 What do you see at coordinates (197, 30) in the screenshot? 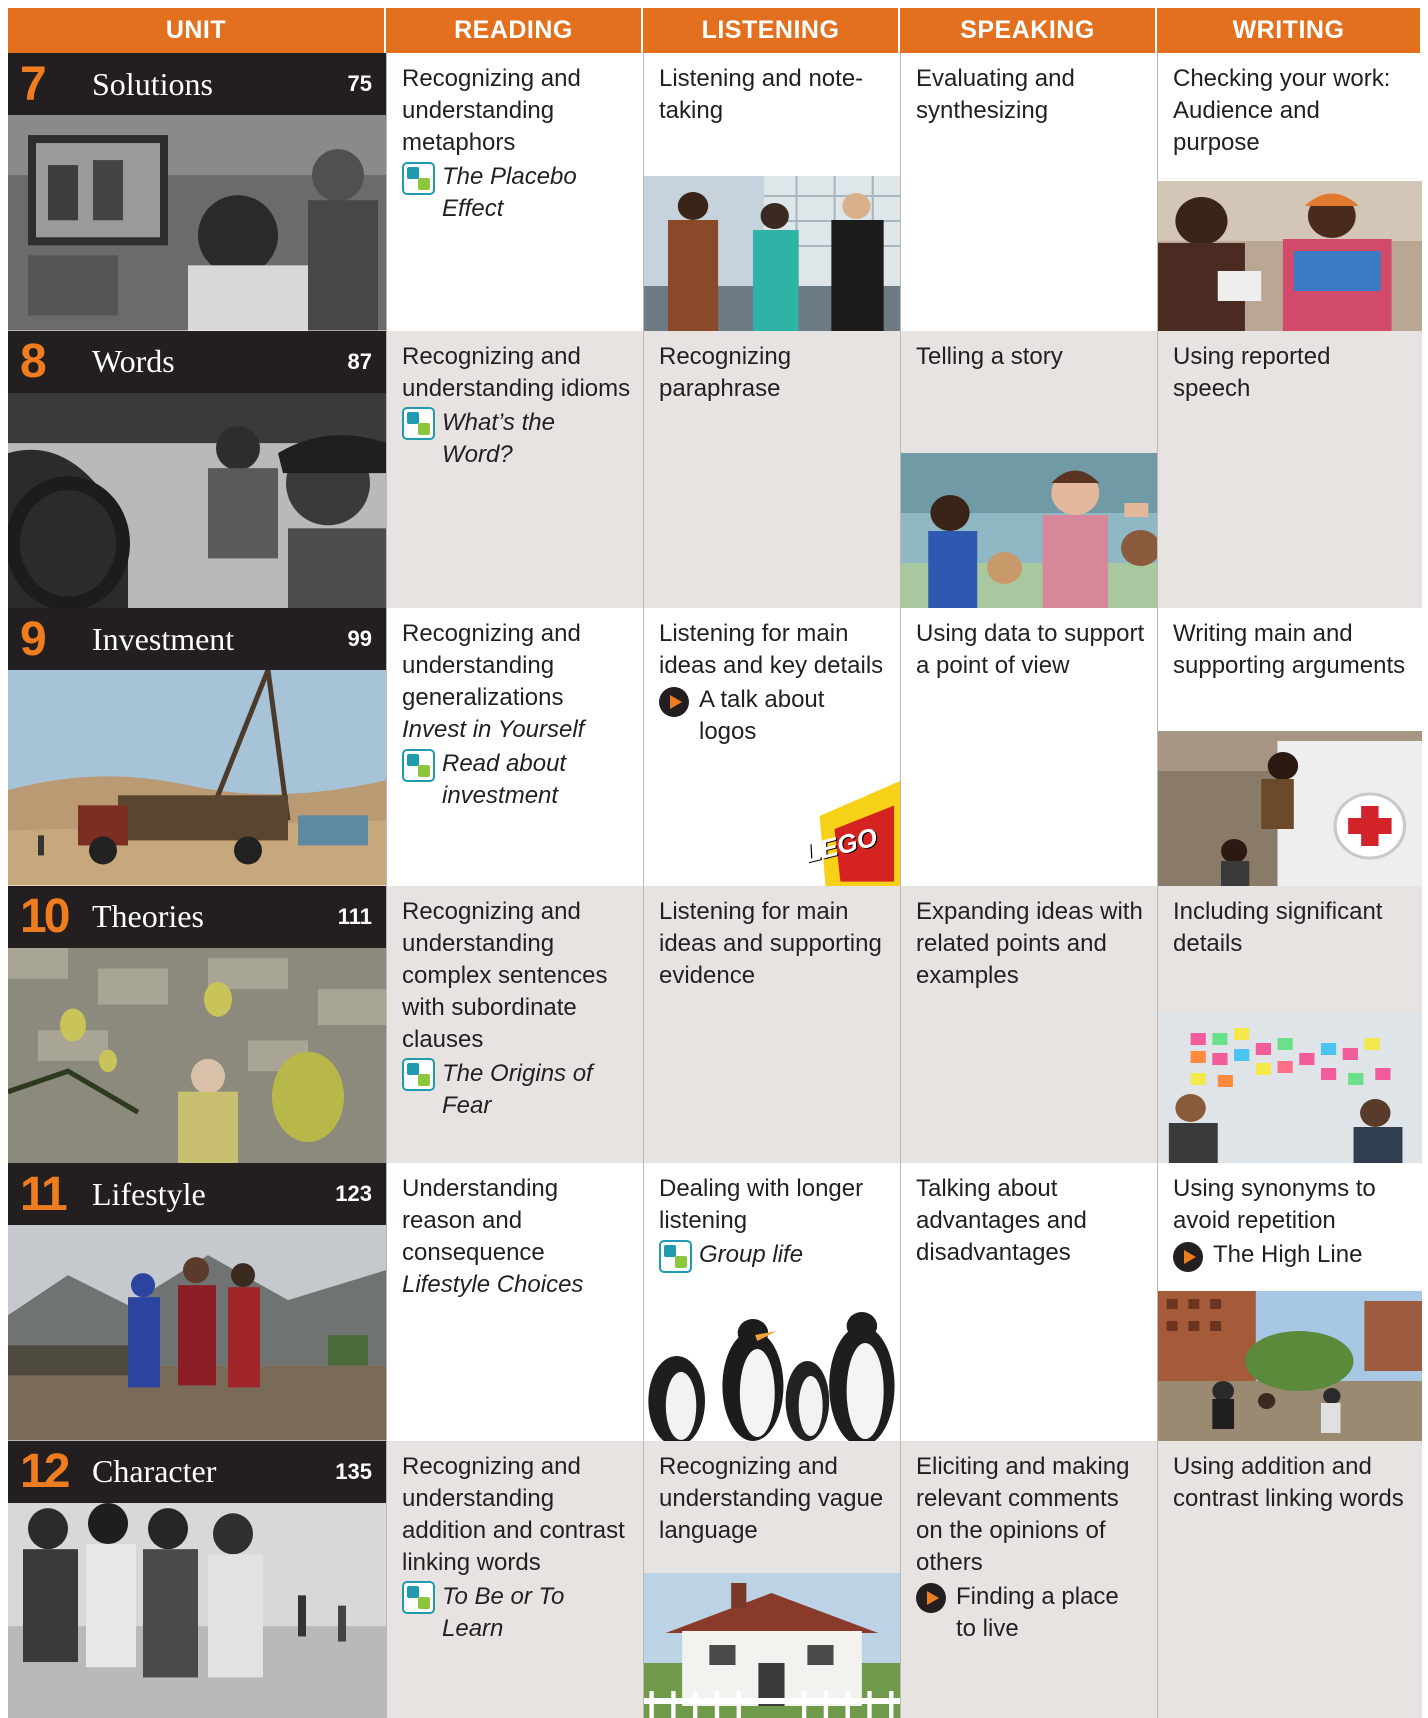
I see `header-unit: UNIT` at bounding box center [197, 30].